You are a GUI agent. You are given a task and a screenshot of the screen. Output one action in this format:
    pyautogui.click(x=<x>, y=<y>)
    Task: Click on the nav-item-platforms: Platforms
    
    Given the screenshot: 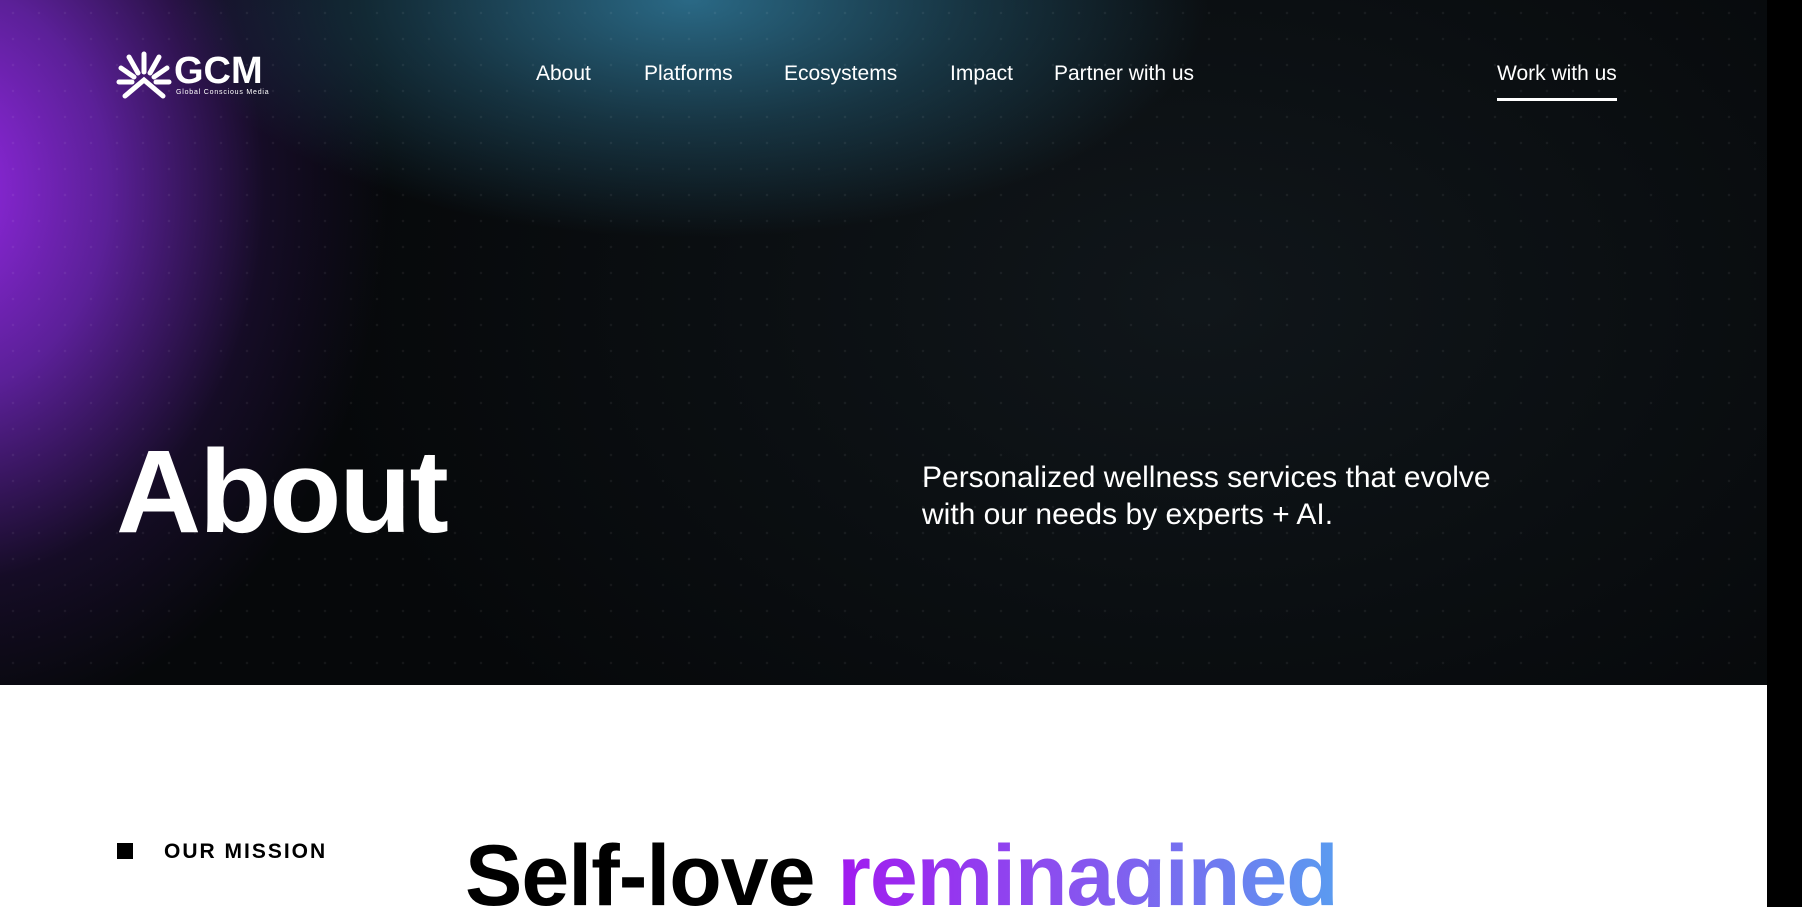 What is the action you would take?
    pyautogui.click(x=688, y=74)
    